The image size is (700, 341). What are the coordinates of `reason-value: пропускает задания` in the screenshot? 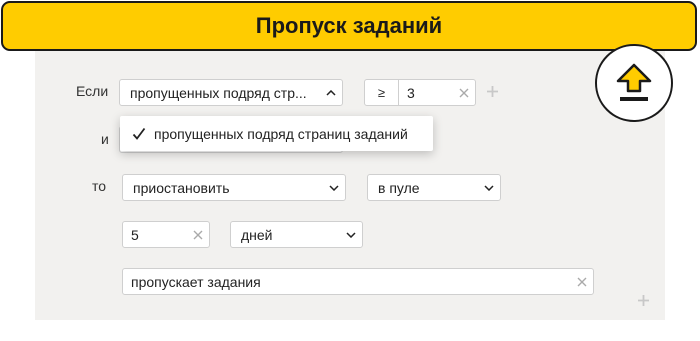 It's located at (196, 281).